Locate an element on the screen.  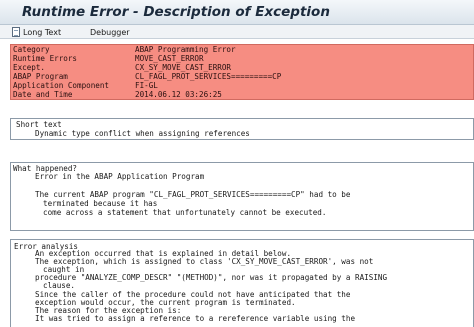
info-value: ABAP Programming Error is located at coordinates (185, 49).